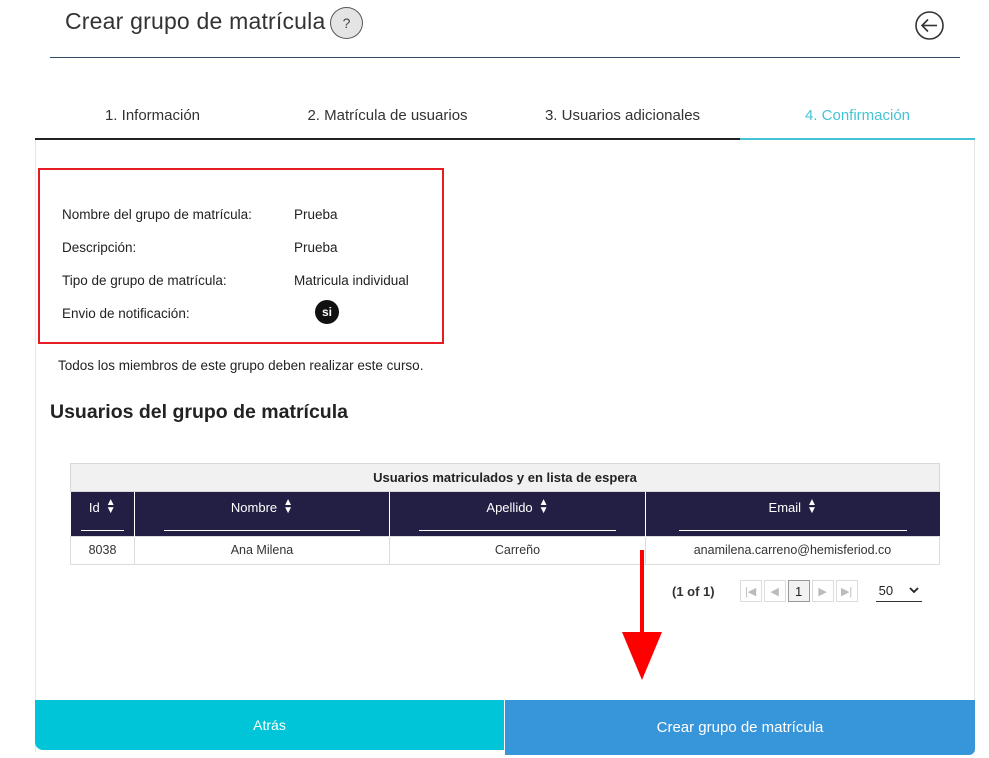 The height and width of the screenshot is (758, 989). What do you see at coordinates (785, 507) in the screenshot?
I see `column-email-label: Email` at bounding box center [785, 507].